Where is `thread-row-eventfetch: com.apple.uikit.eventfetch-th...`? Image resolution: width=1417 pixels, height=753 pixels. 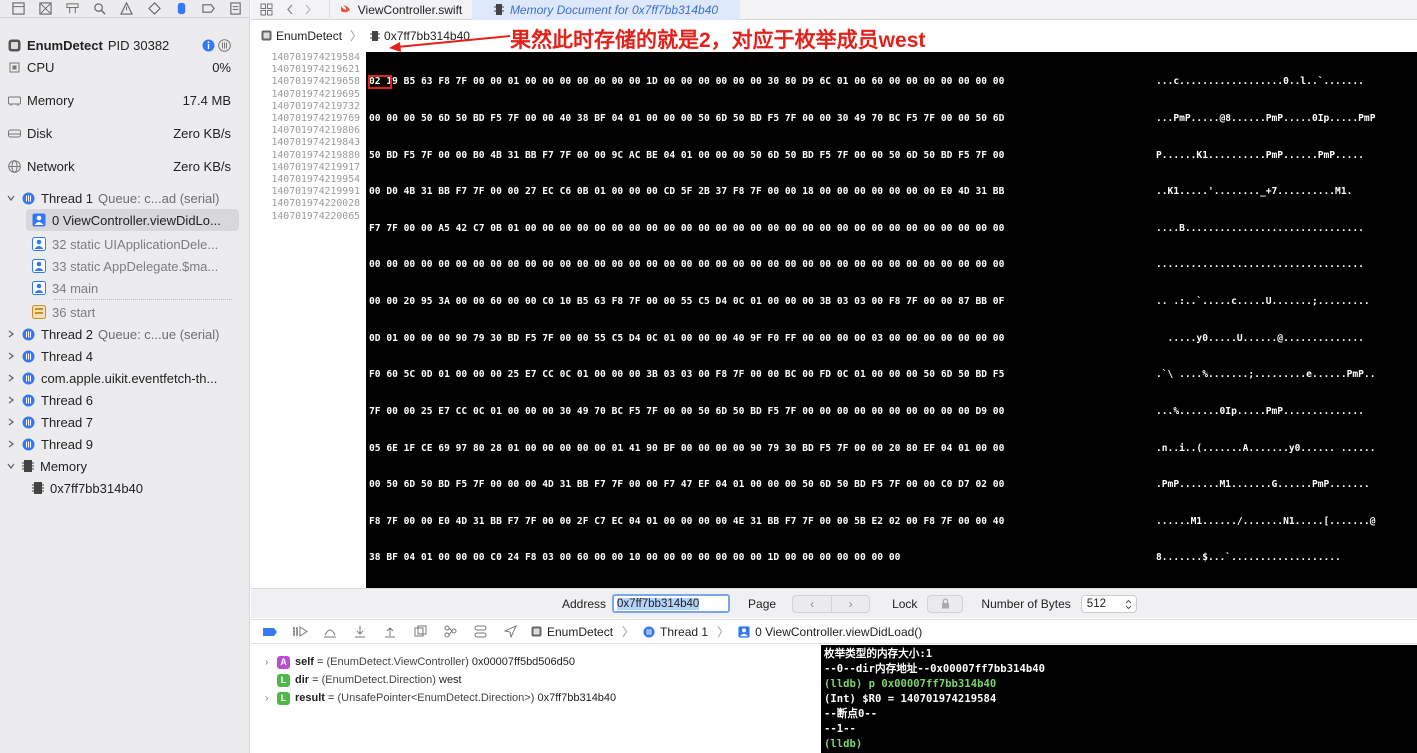
thread-row-eventfetch: com.apple.uikit.eventfetch-th... is located at coordinates (119, 378).